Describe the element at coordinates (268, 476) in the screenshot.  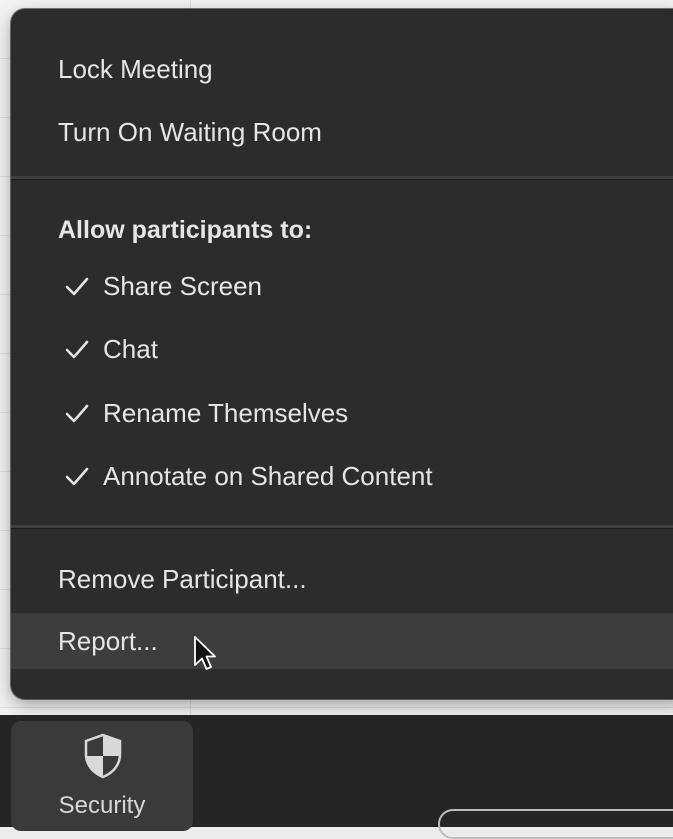
I see `annotate-shared-content-label: Annotate on Shared Content` at that location.